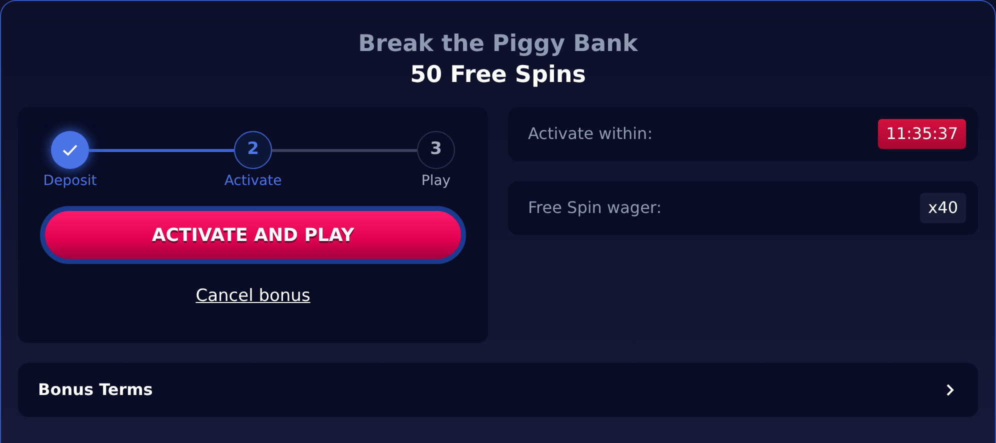  What do you see at coordinates (253, 181) in the screenshot?
I see `step-label: Activate` at bounding box center [253, 181].